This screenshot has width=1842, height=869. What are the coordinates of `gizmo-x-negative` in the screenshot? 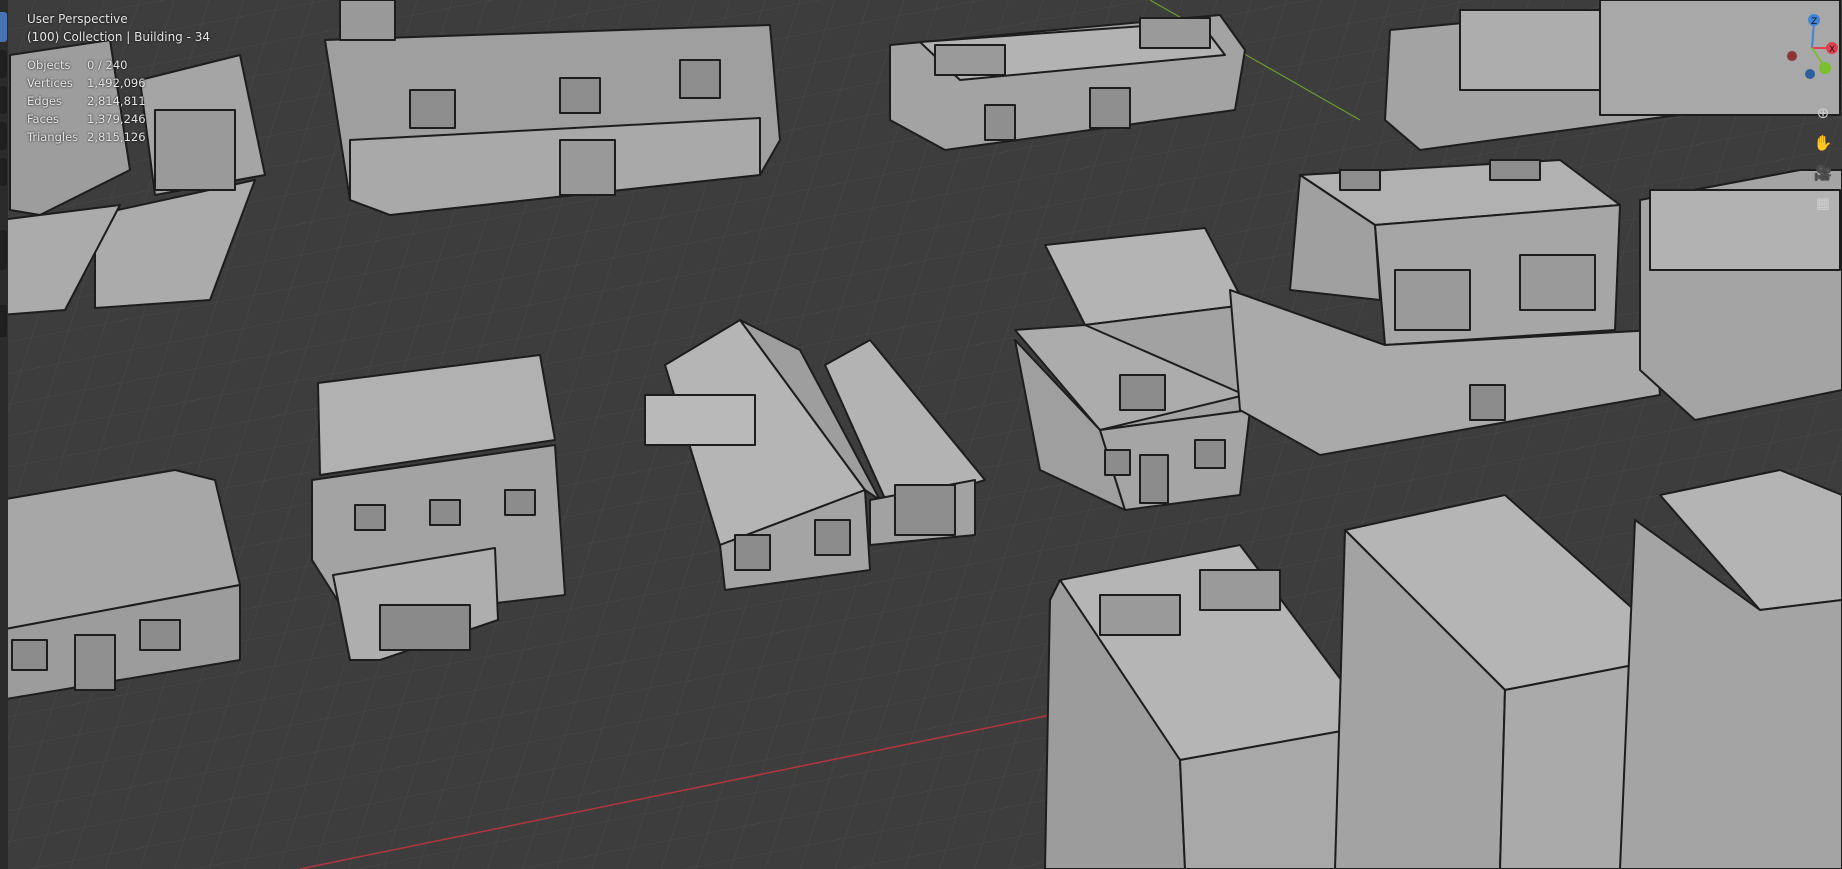 It's located at (1792, 56).